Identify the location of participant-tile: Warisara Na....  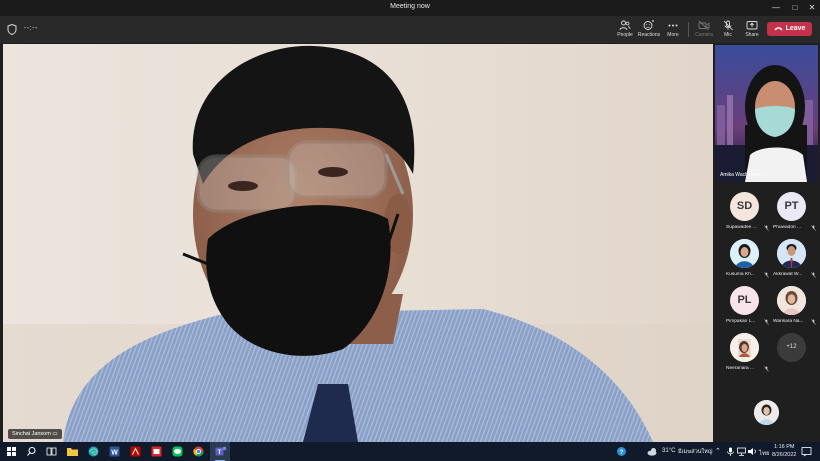
(790, 309).